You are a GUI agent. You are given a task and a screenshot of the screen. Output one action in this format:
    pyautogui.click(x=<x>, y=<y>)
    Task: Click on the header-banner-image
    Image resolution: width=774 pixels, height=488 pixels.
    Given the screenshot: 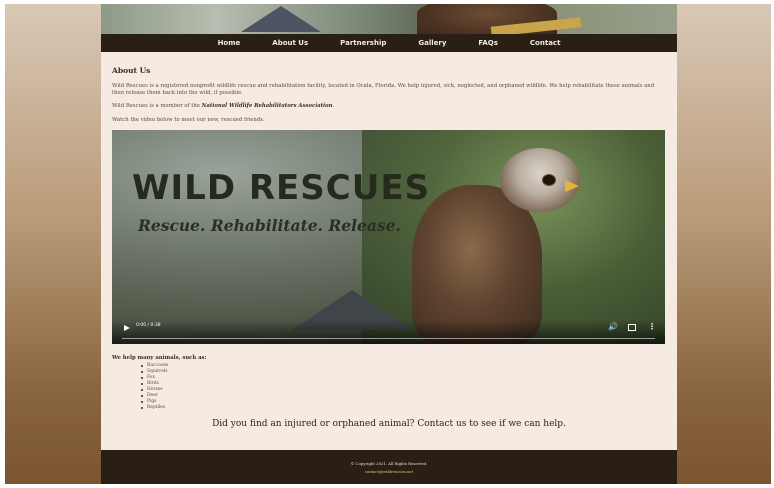 What is the action you would take?
    pyautogui.click(x=389, y=19)
    